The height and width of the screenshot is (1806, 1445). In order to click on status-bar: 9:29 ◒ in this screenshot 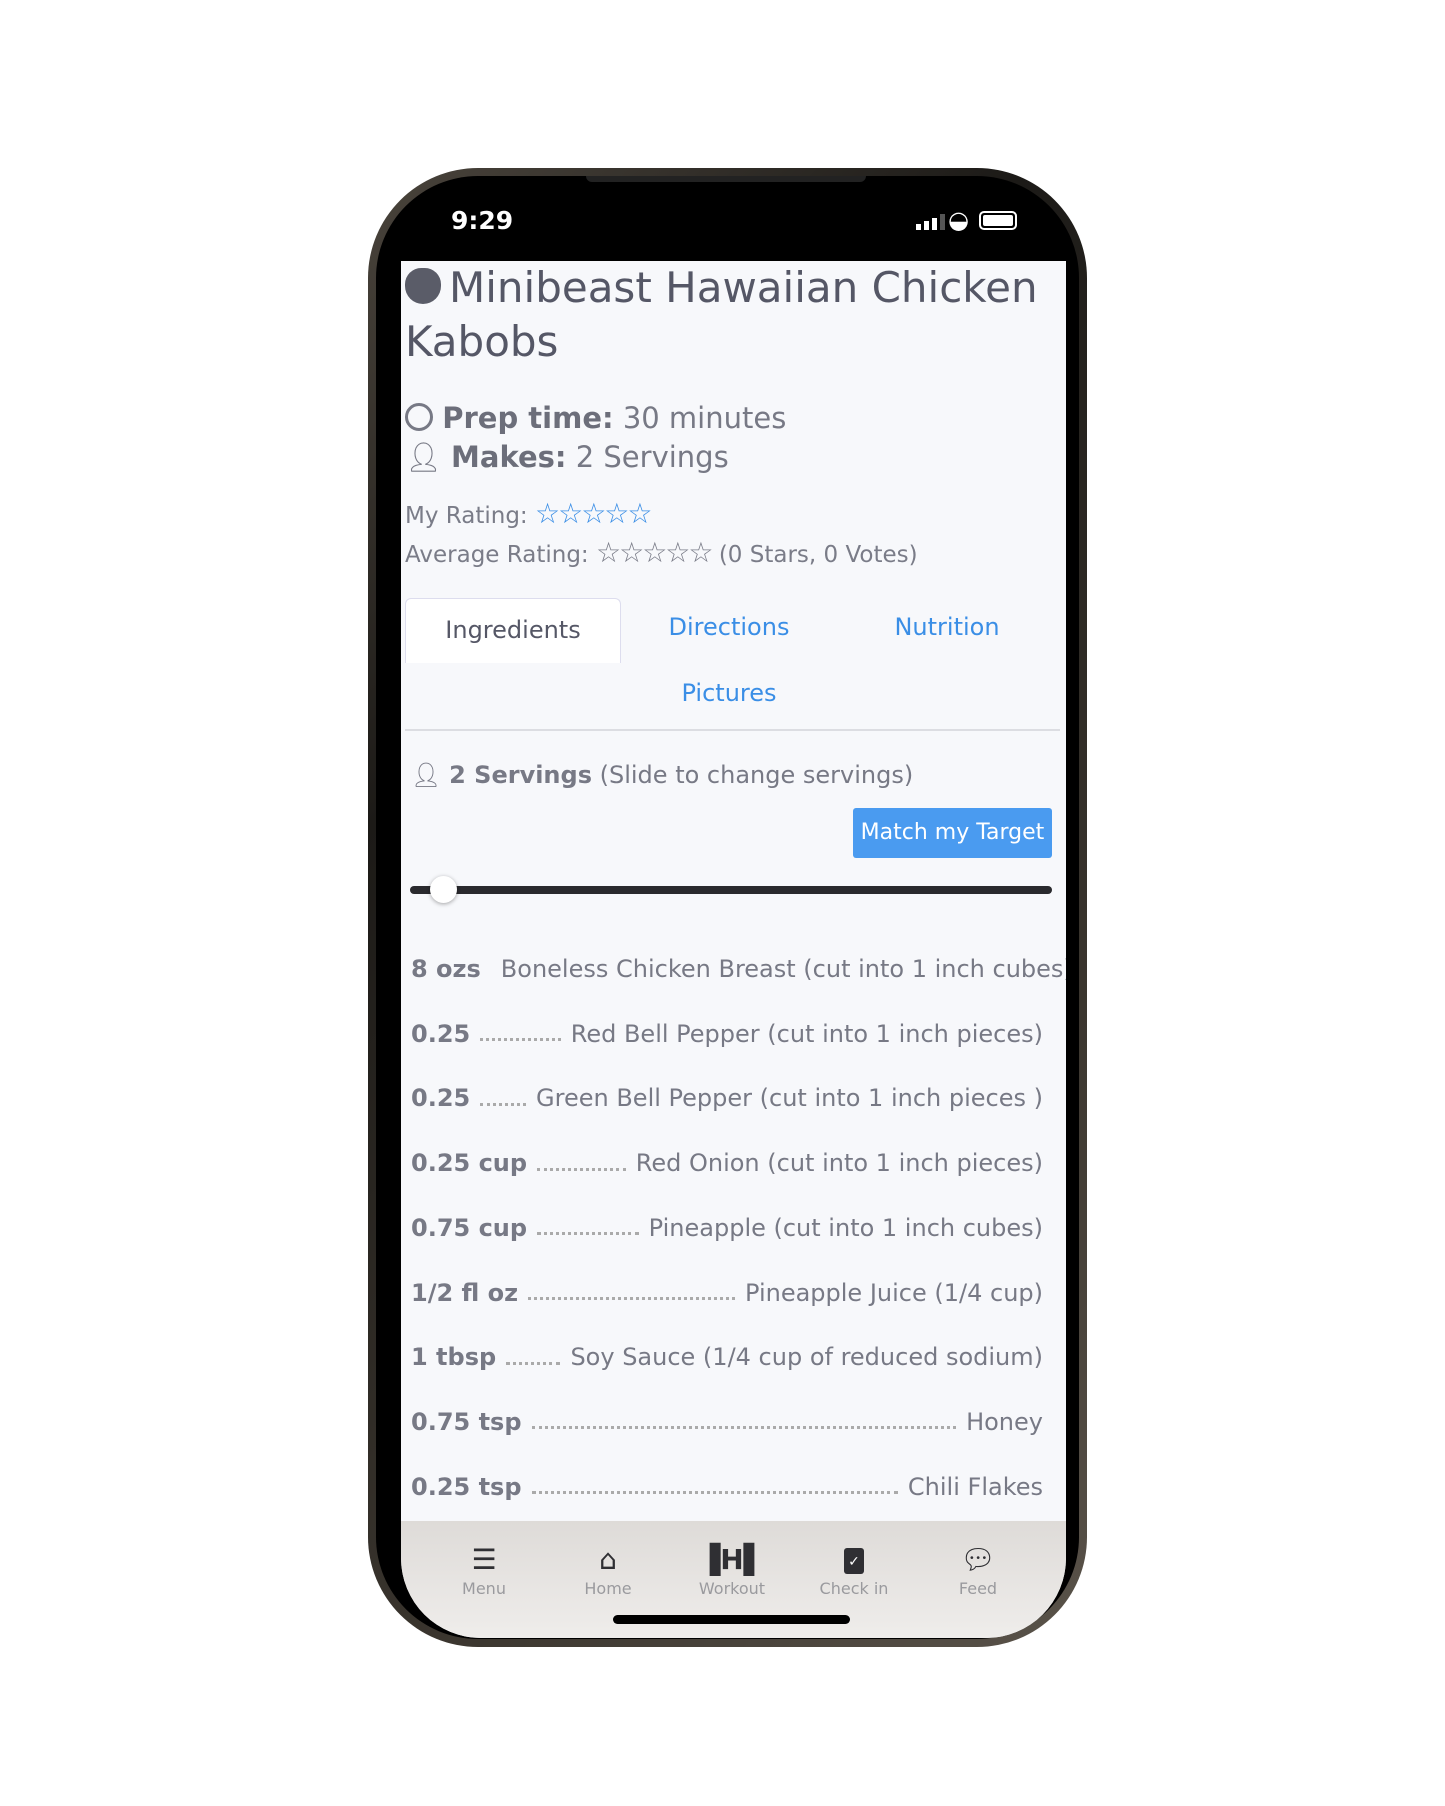, I will do `click(735, 218)`.